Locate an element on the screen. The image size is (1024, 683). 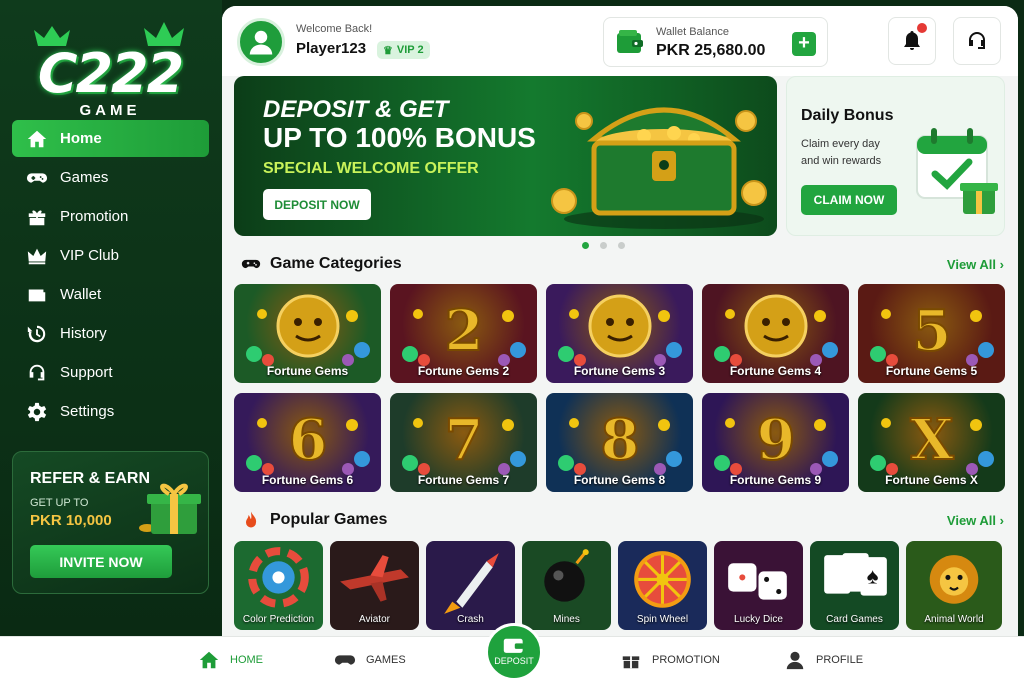
add-funds-button: + is located at coordinates (804, 44).